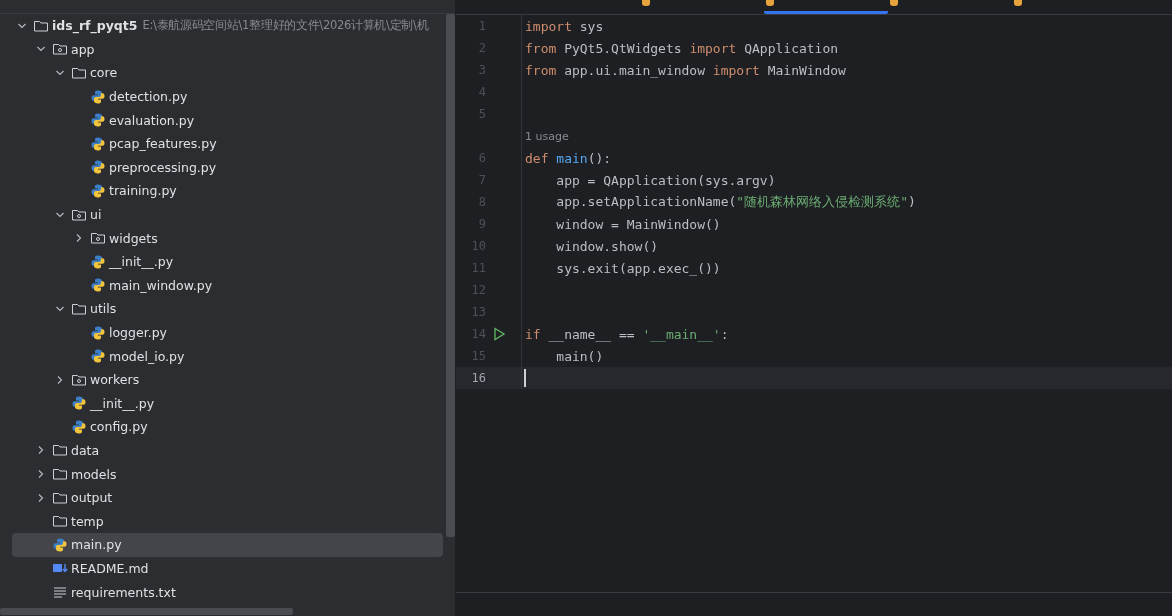  Describe the element at coordinates (547, 136) in the screenshot. I see `usage-hint: 1 usage` at that location.